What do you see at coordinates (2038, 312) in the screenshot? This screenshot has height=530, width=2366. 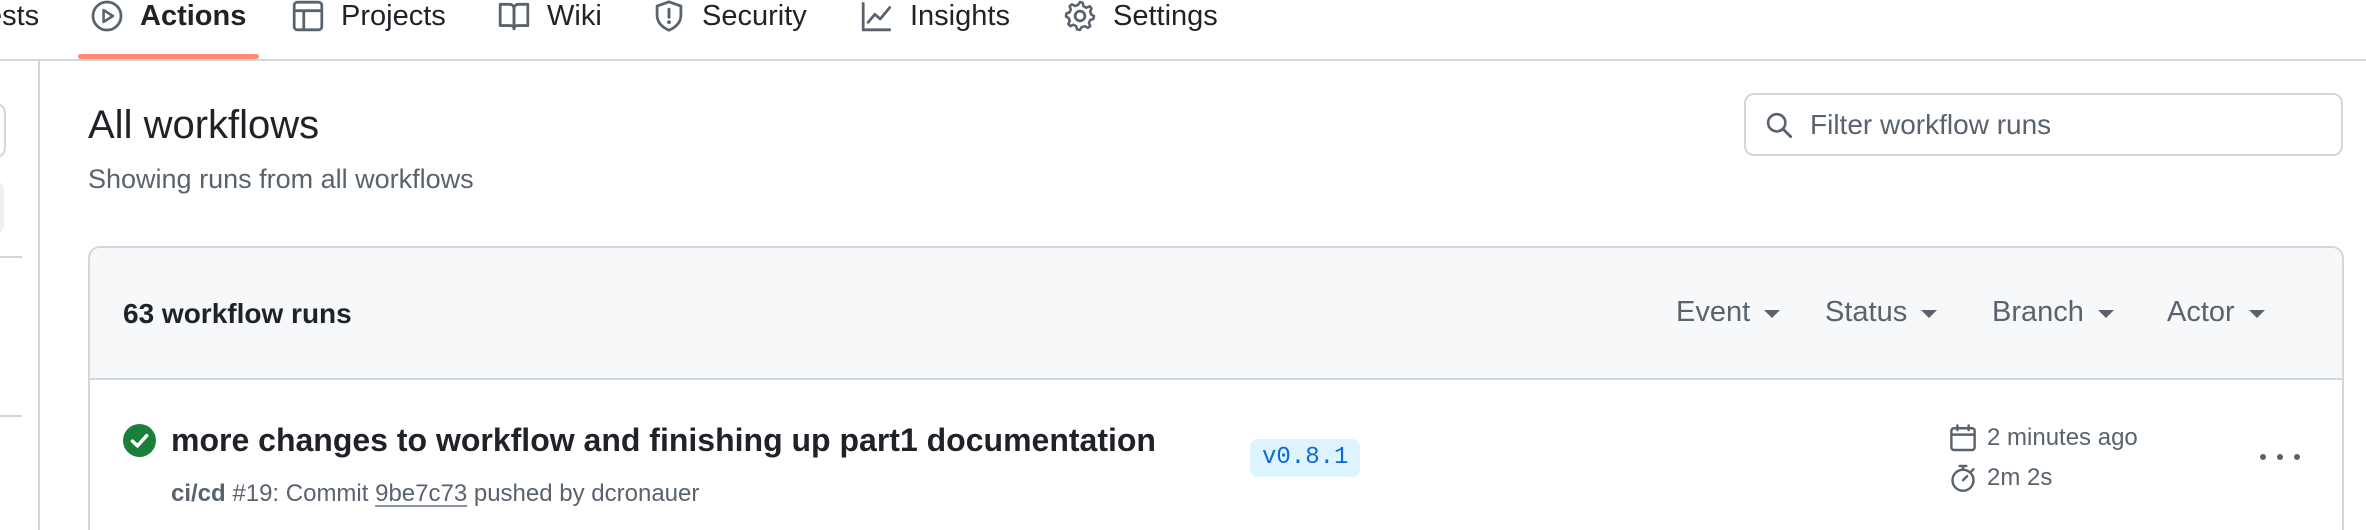 I see `filter-label: Branch` at bounding box center [2038, 312].